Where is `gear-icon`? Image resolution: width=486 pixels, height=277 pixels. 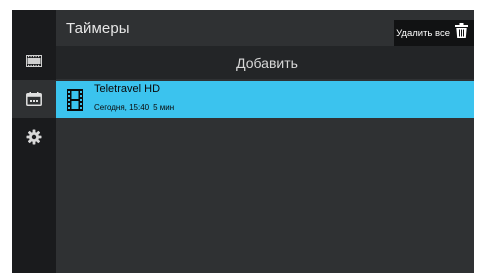 gear-icon is located at coordinates (34, 137).